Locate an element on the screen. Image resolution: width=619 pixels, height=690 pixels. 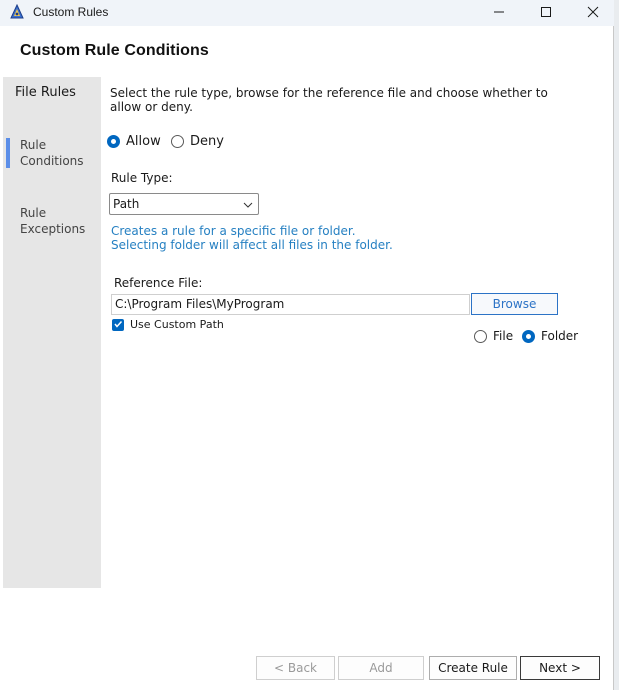
minimize-icon is located at coordinates (499, 13).